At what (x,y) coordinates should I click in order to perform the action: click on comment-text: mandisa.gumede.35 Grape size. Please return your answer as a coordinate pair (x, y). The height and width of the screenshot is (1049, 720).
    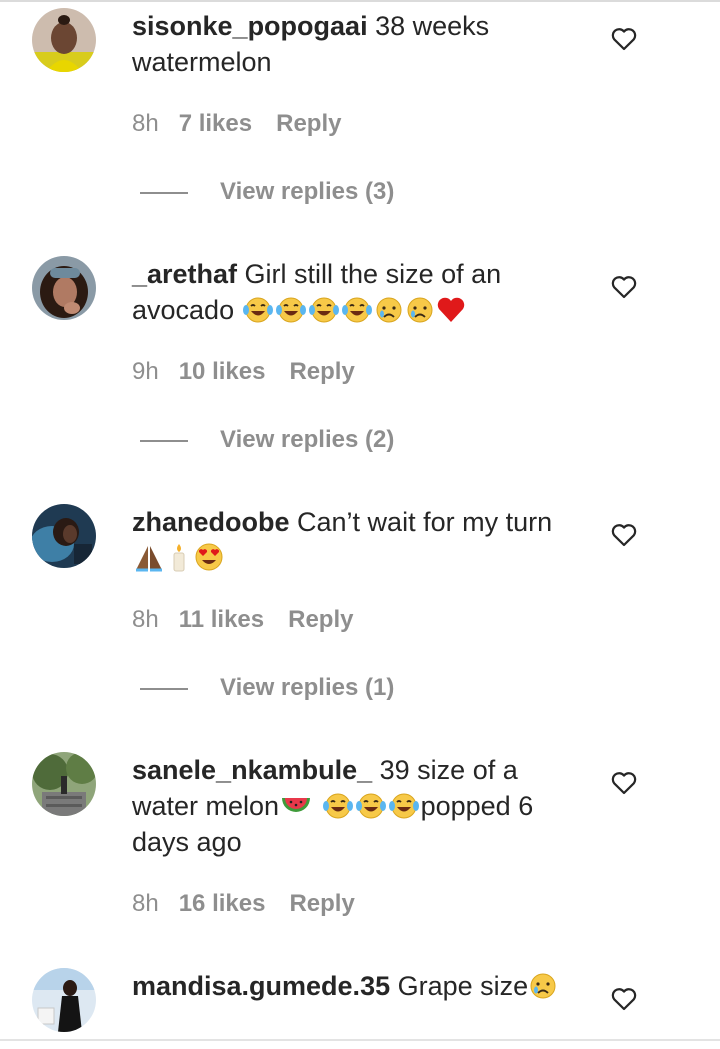
    Looking at the image, I should click on (352, 986).